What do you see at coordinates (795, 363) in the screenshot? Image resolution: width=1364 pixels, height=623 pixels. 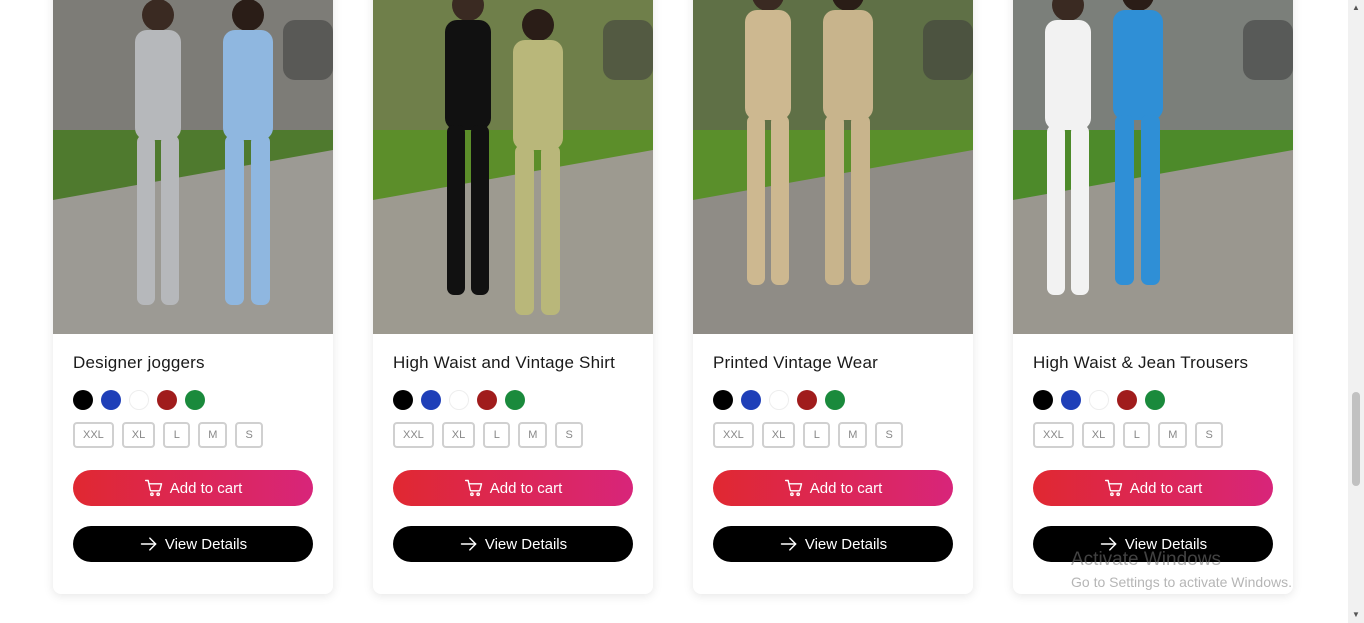 I see `product-title: Printed Vintage Wear` at bounding box center [795, 363].